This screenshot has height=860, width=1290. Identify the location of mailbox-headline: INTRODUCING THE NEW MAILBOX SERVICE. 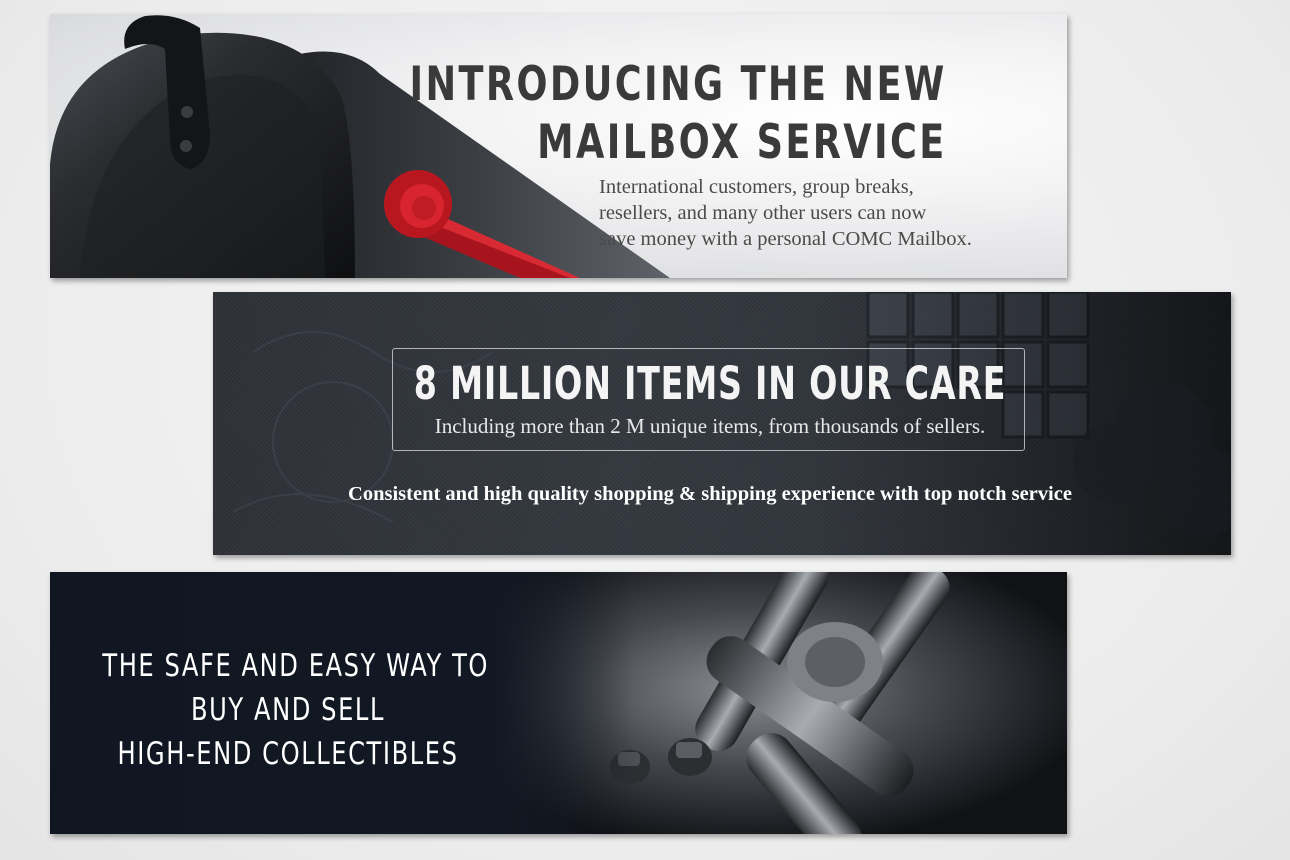
(678, 114).